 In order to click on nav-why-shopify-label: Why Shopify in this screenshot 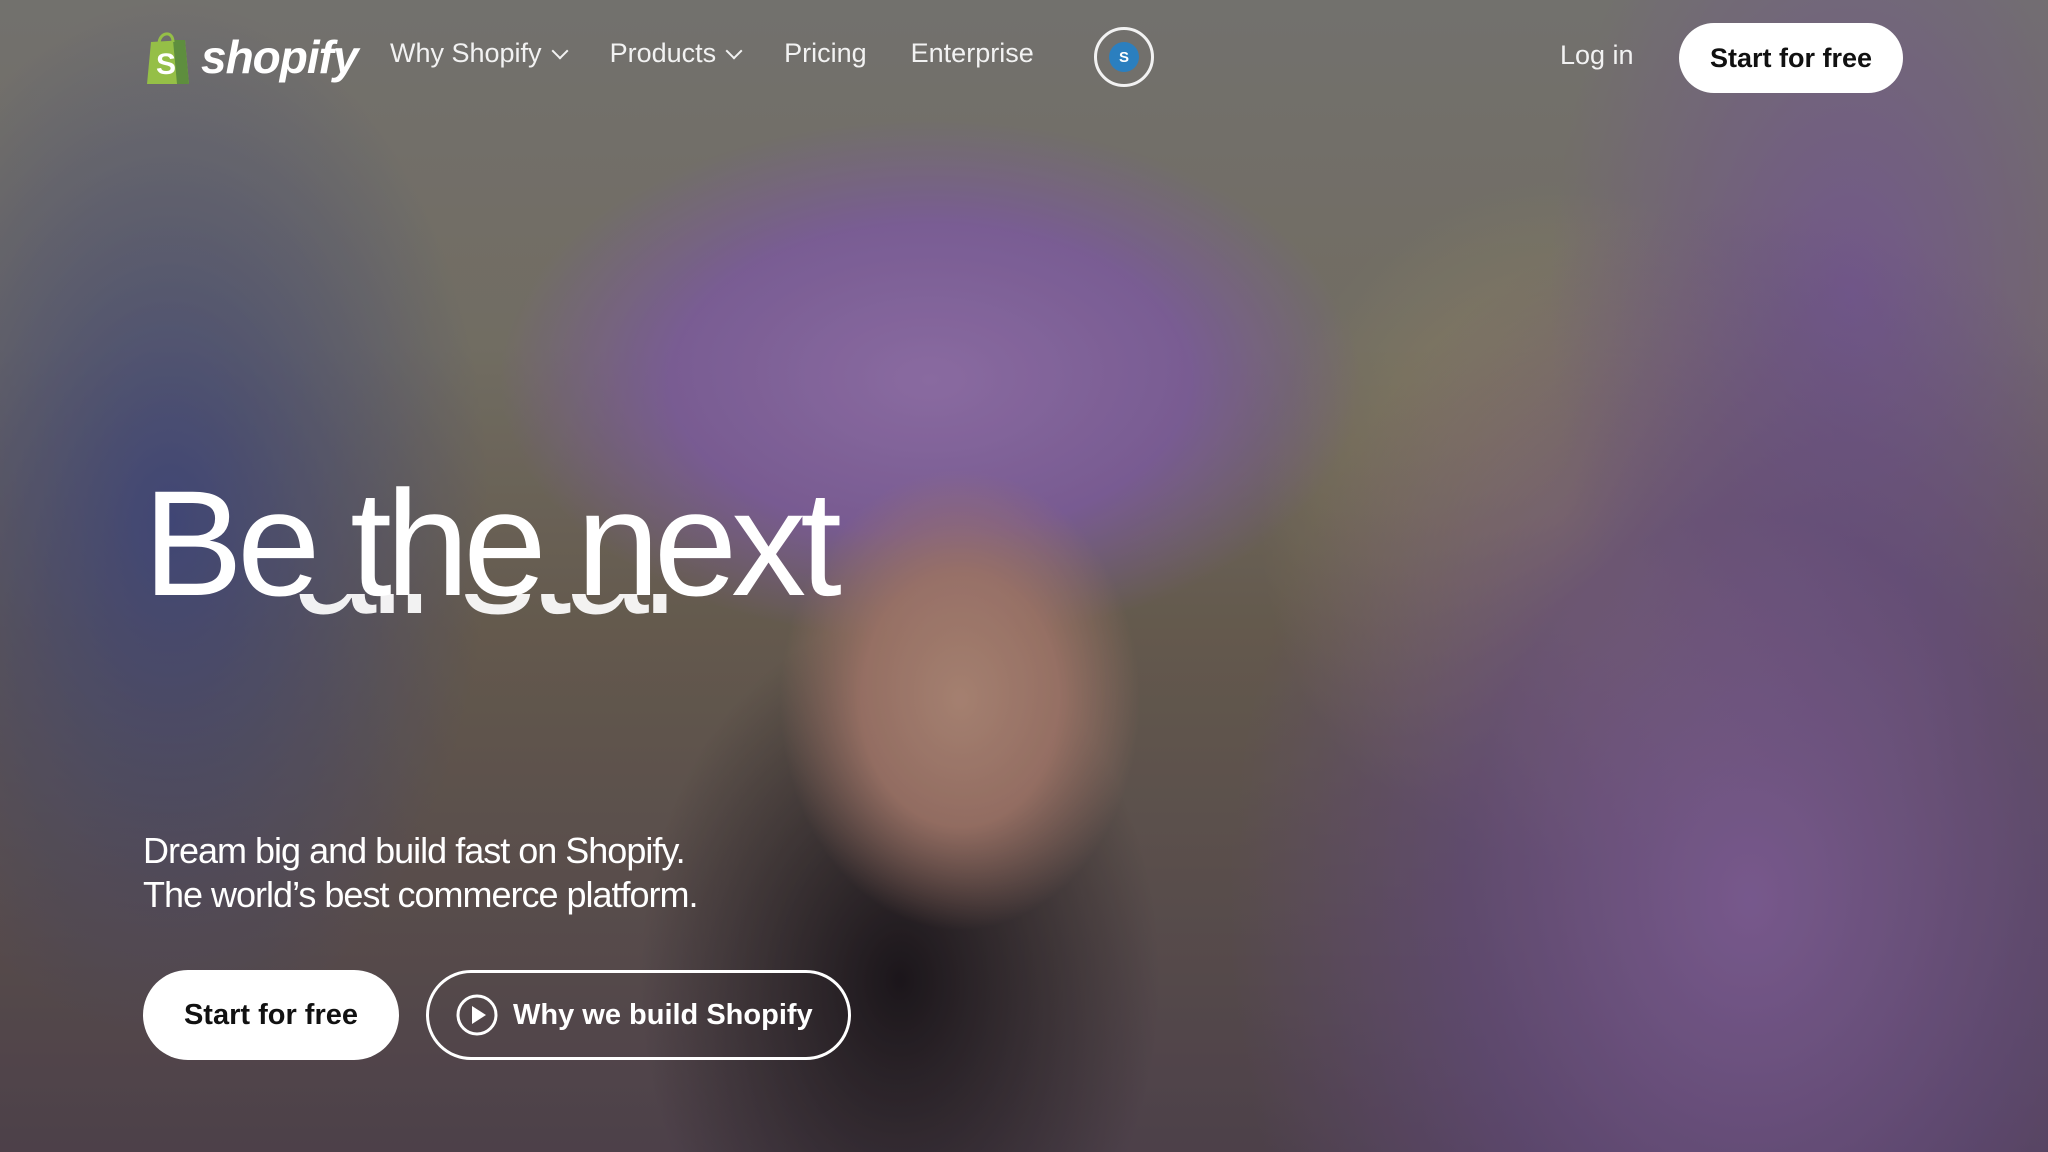, I will do `click(466, 53)`.